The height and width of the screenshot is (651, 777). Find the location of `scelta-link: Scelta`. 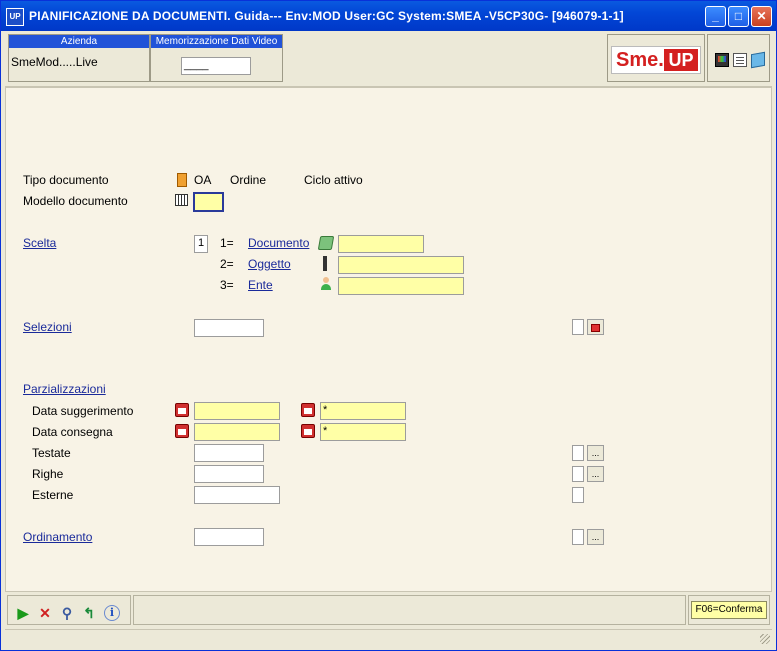

scelta-link: Scelta is located at coordinates (39, 243).